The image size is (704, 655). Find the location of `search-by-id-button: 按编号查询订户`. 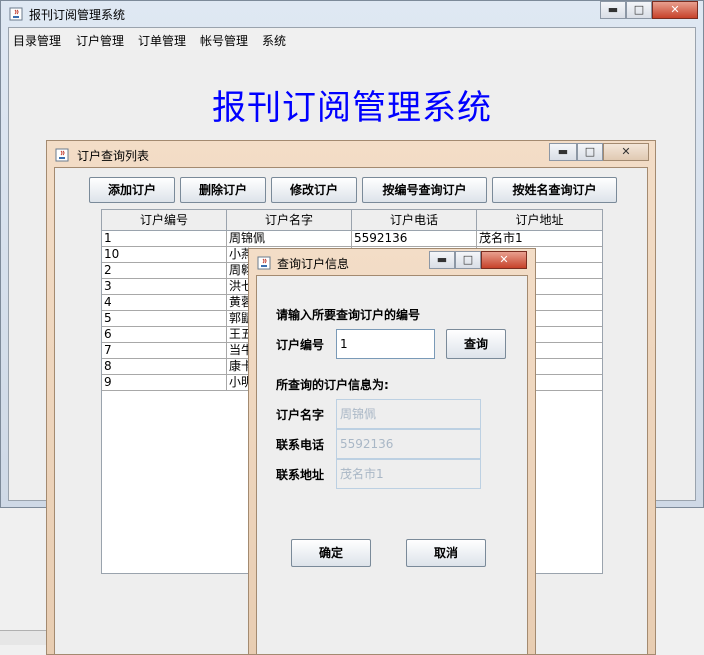

search-by-id-button: 按编号查询订户 is located at coordinates (424, 190).